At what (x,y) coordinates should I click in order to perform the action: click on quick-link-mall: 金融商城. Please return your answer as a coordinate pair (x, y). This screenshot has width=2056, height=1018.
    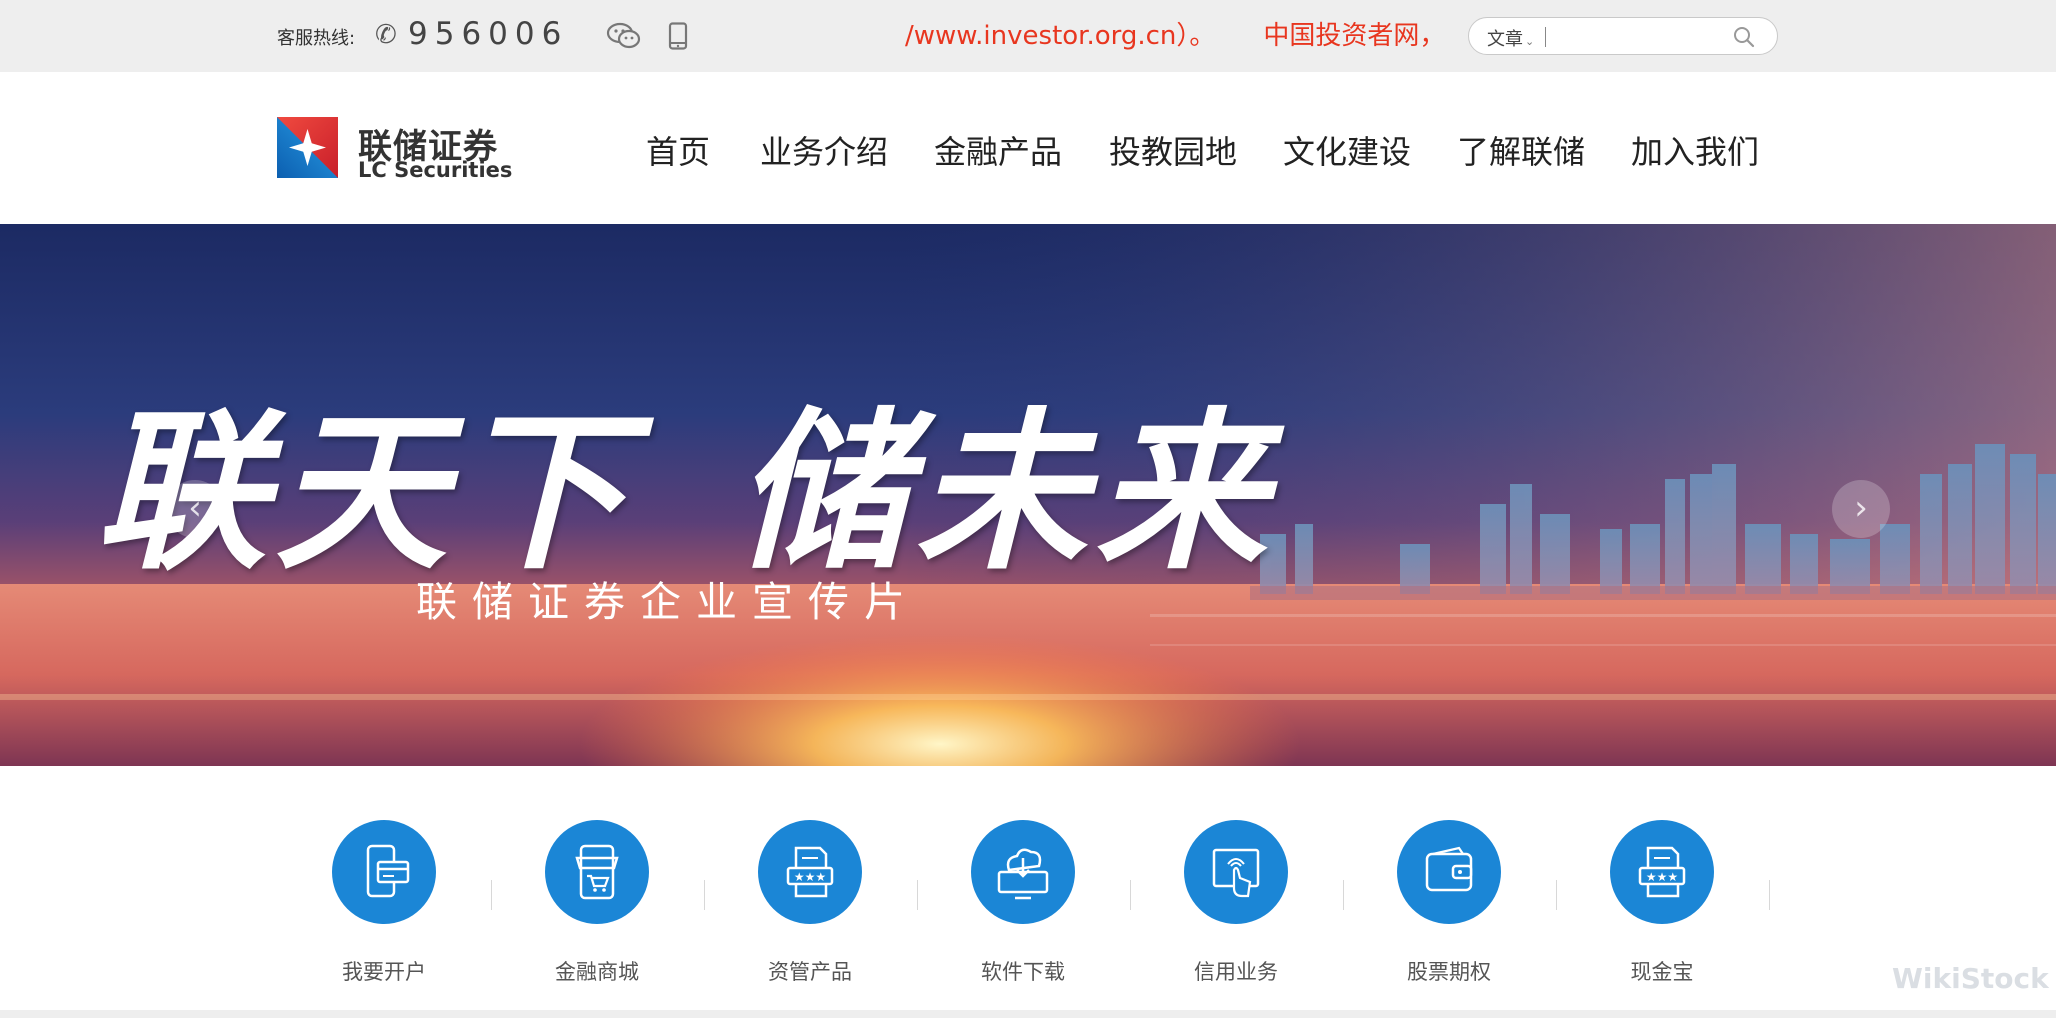
    Looking at the image, I should click on (597, 903).